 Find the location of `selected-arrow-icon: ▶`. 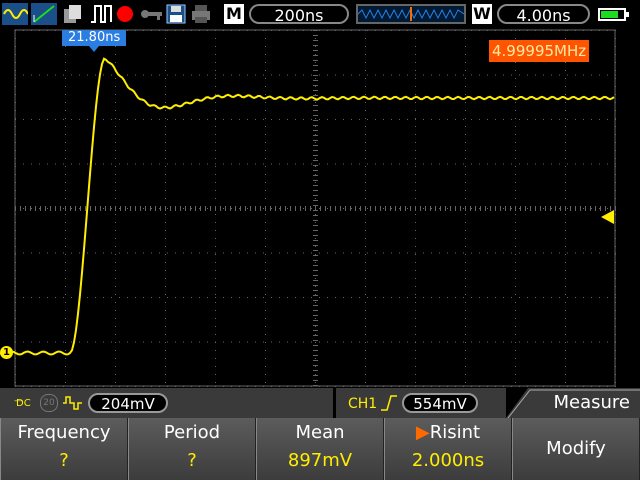

selected-arrow-icon: ▶ is located at coordinates (422, 432).